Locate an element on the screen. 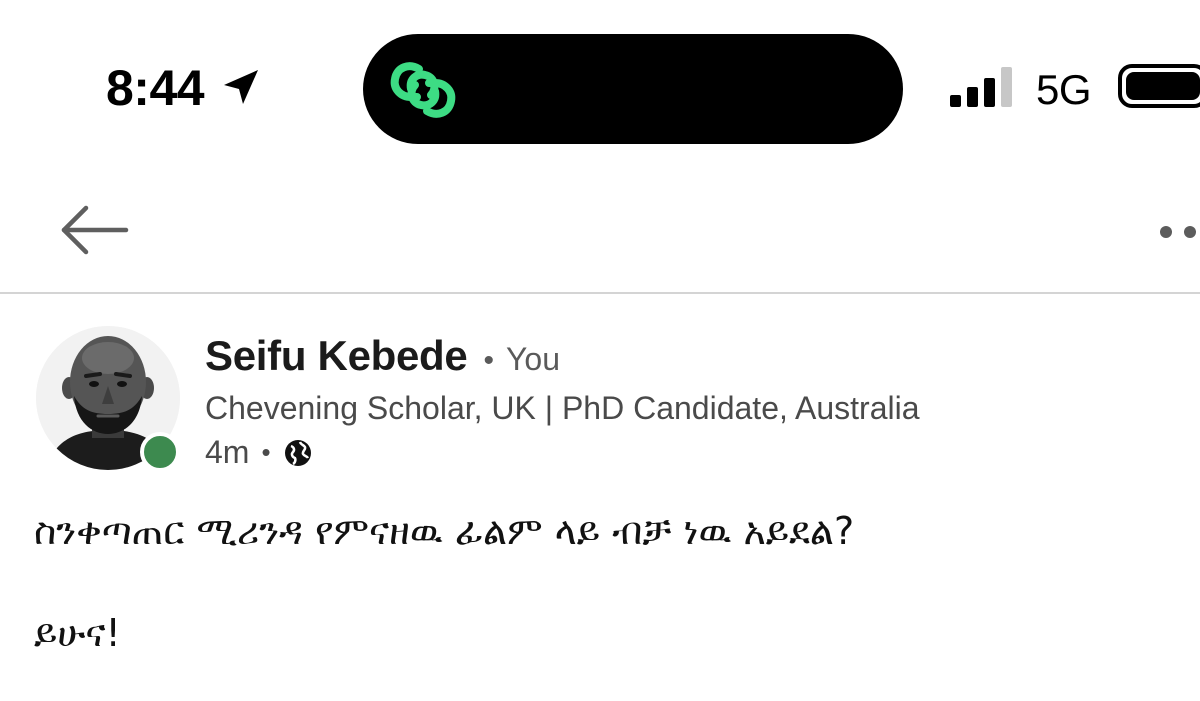 Image resolution: width=1200 pixels, height=701 pixels. author-name: Seifu Kebede is located at coordinates (336, 356).